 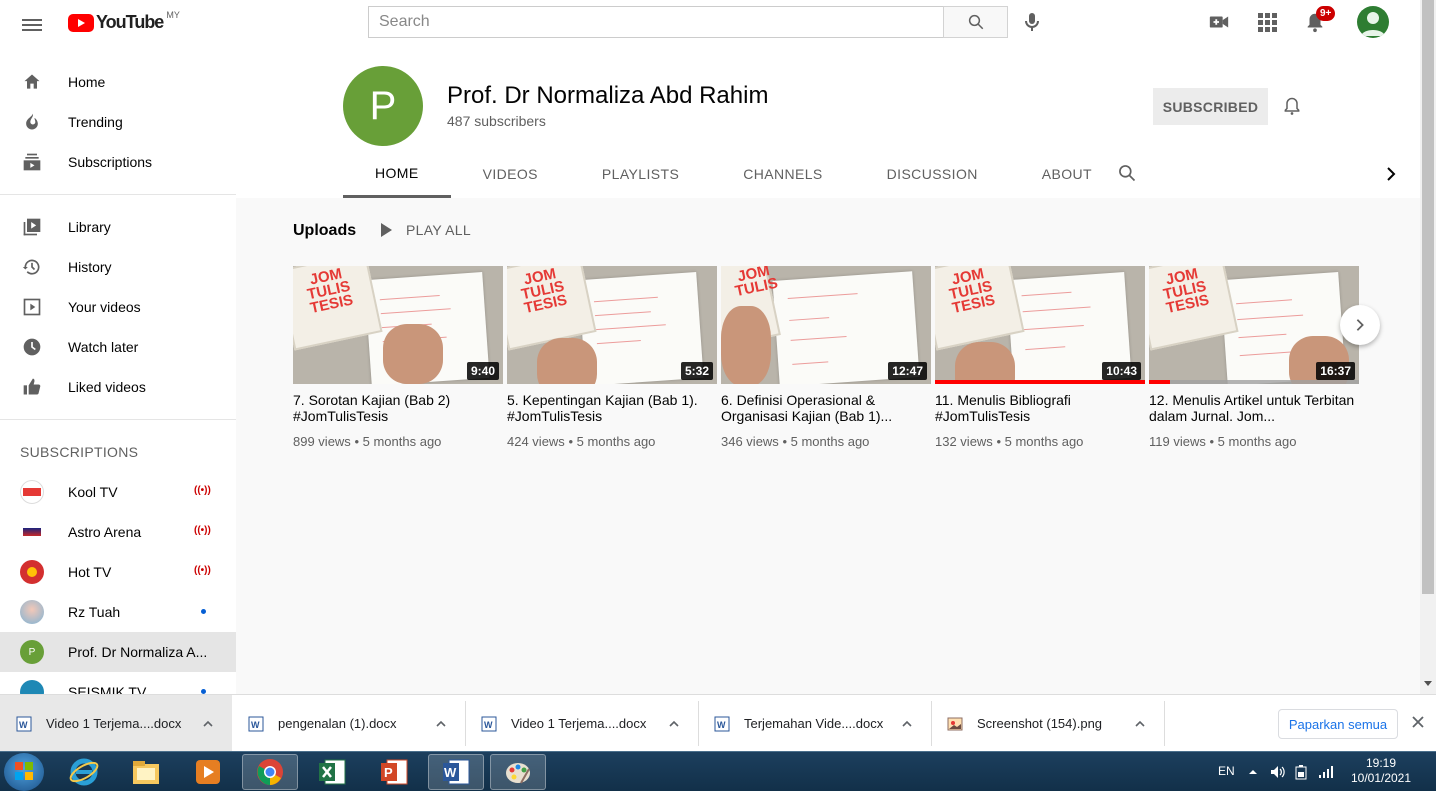 I want to click on apps-grid-icon, so click(x=1267, y=22).